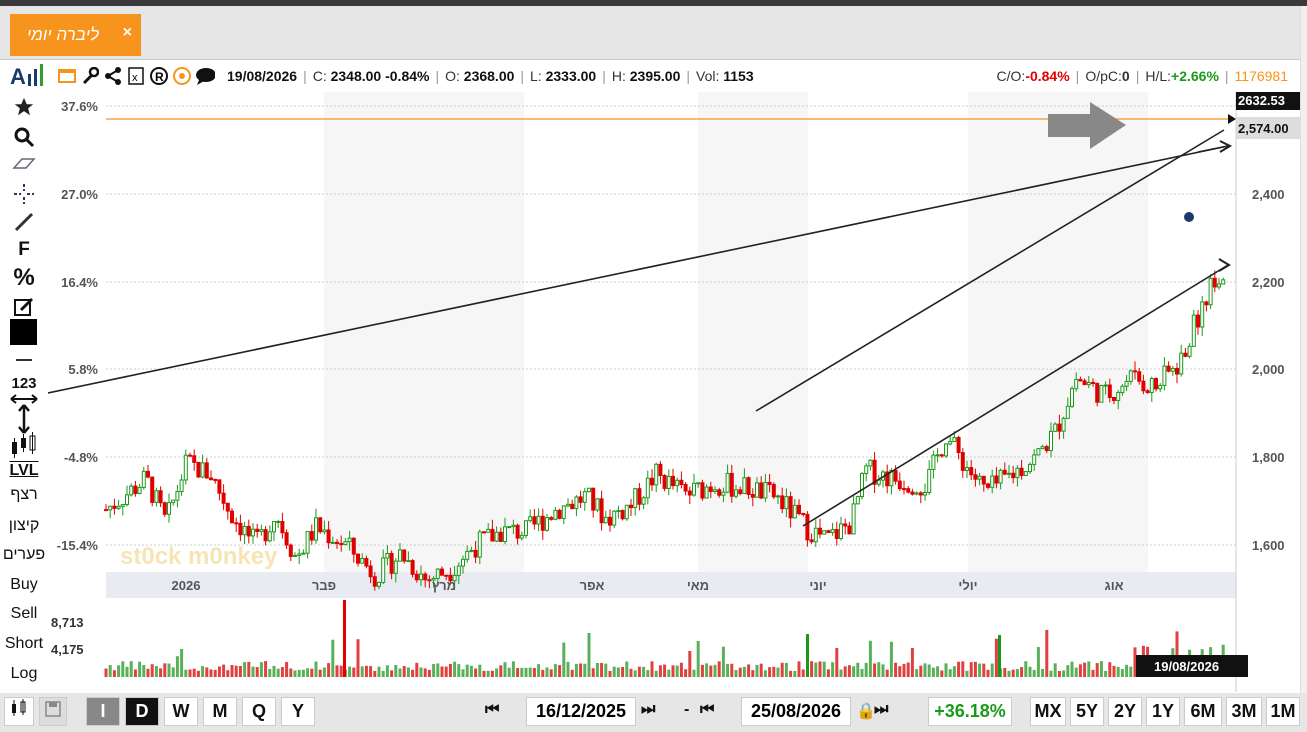  Describe the element at coordinates (24, 471) in the screenshot. I see `level-tool: LVL` at that location.